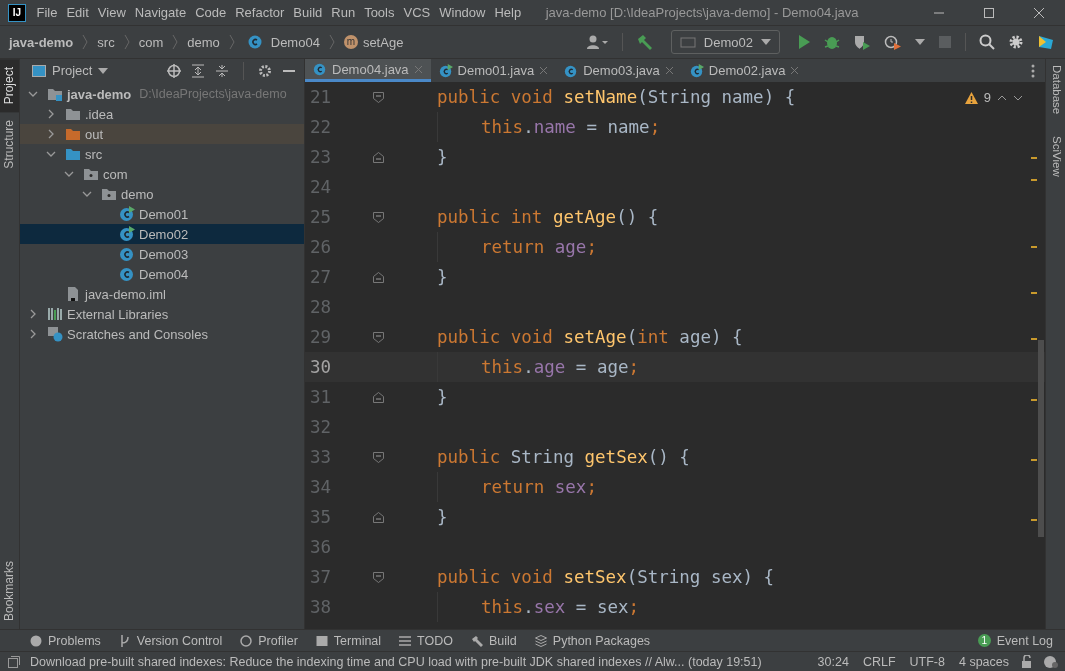 The width and height of the screenshot is (1065, 671). I want to click on tool-window-tab: Structure, so click(9, 145).